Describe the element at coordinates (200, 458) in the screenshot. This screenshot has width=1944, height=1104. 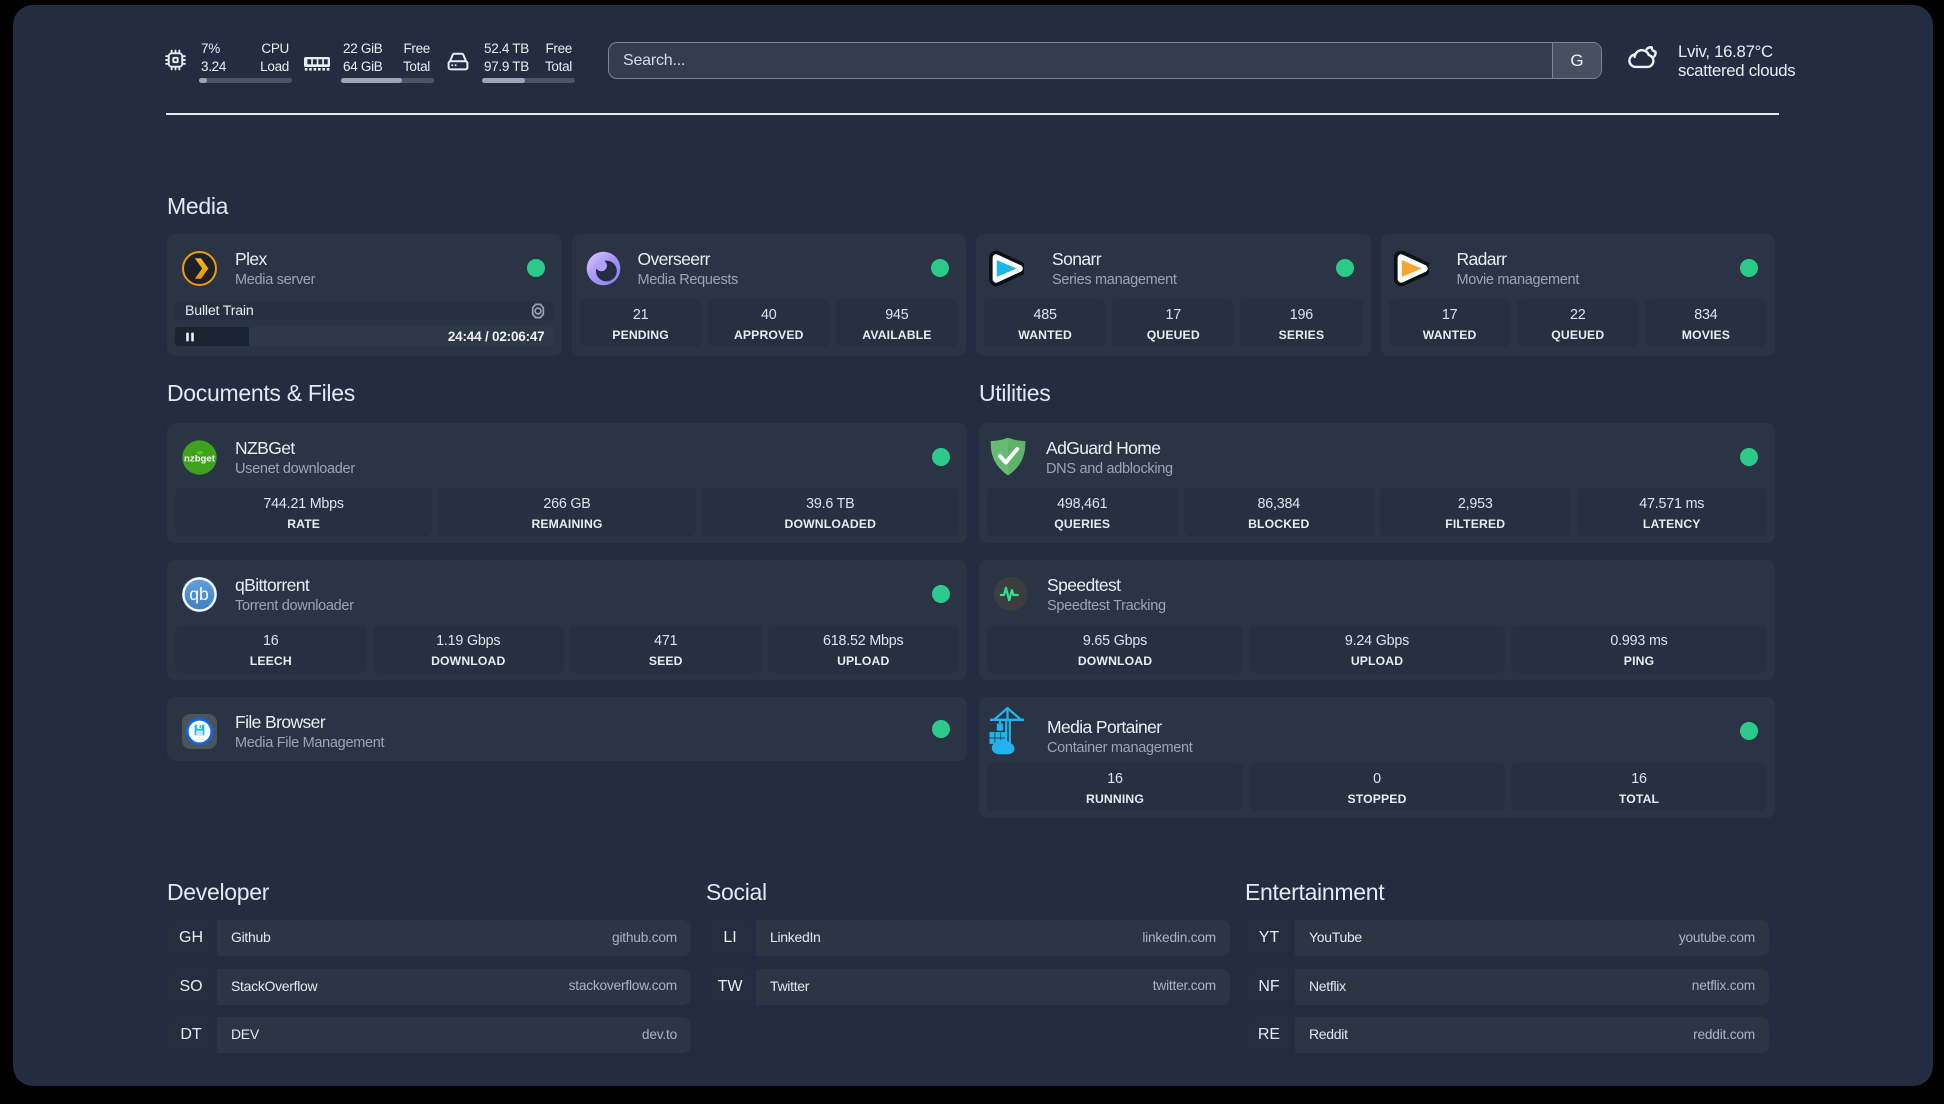
I see `svg-text: nzbget` at that location.